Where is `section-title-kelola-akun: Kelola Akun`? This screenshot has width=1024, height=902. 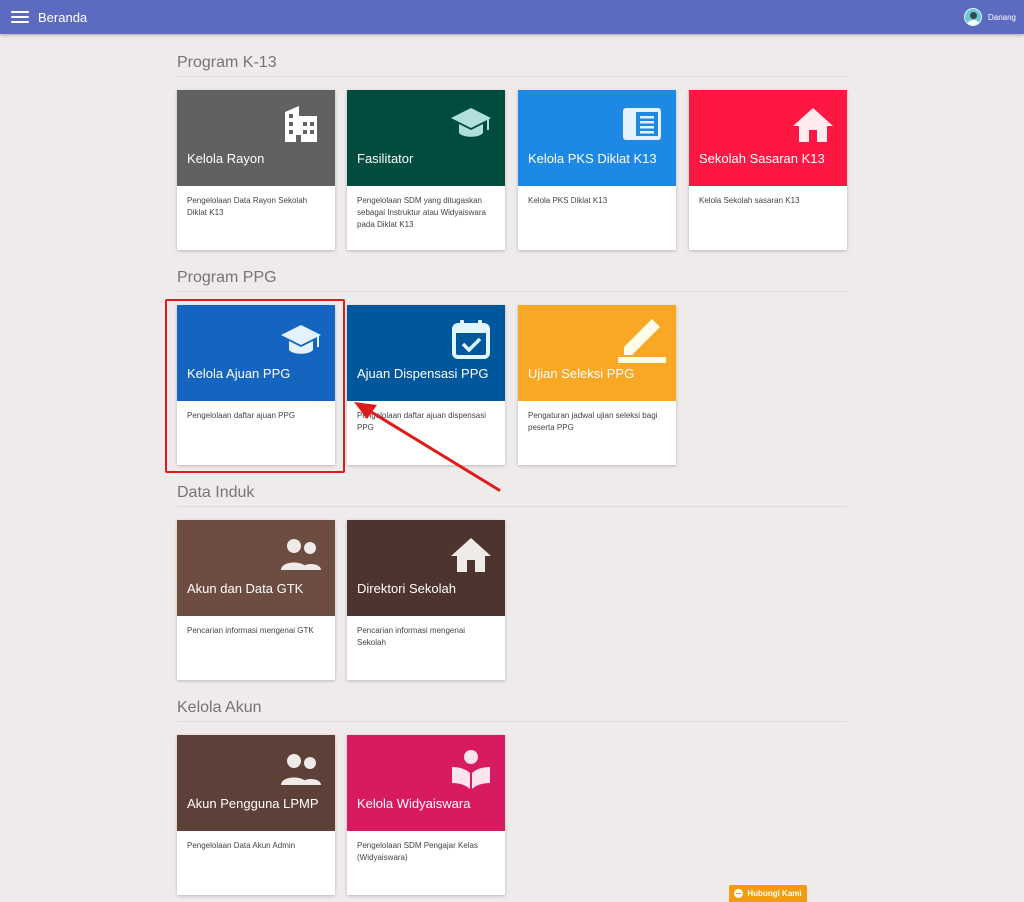 section-title-kelola-akun: Kelola Akun is located at coordinates (219, 707).